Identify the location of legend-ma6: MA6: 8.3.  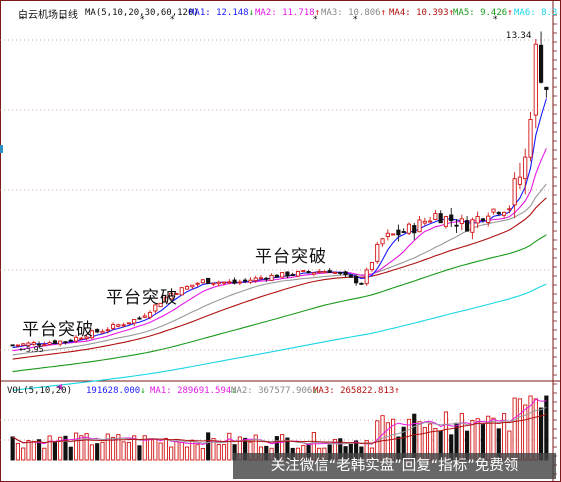
(536, 13).